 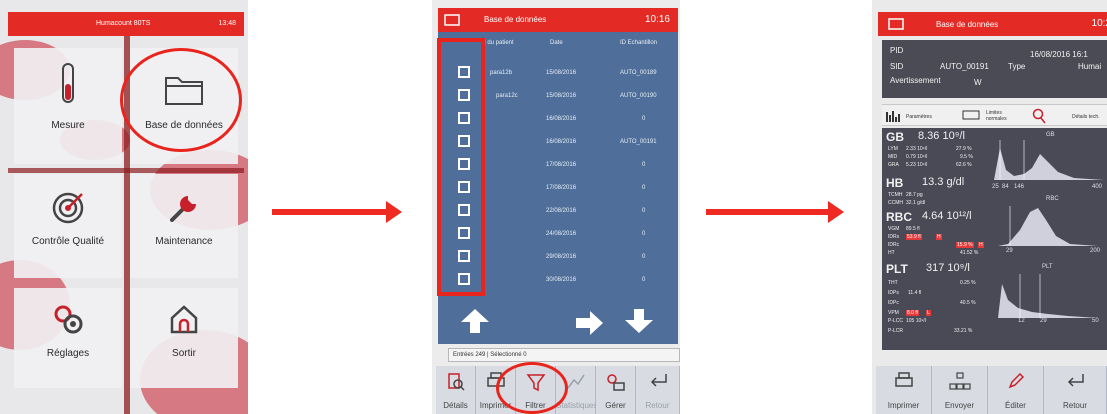 What do you see at coordinates (1052, 199) in the screenshot?
I see `rbc-histogram-label: RBC` at bounding box center [1052, 199].